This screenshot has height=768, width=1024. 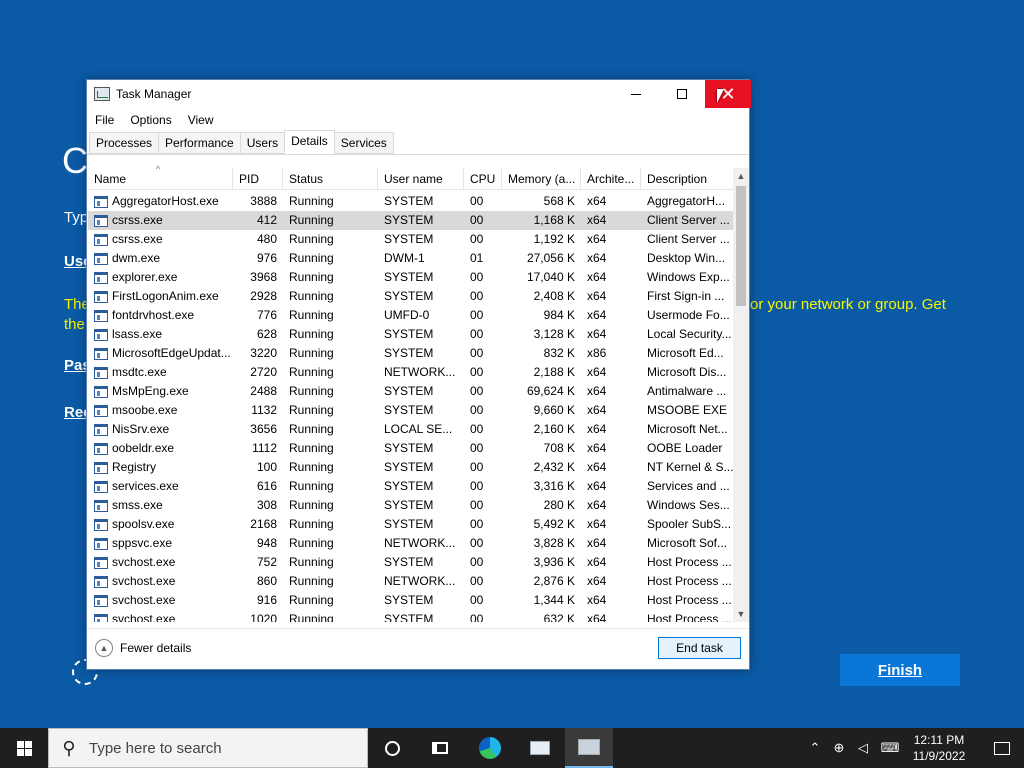 I want to click on cortana-button, so click(x=392, y=748).